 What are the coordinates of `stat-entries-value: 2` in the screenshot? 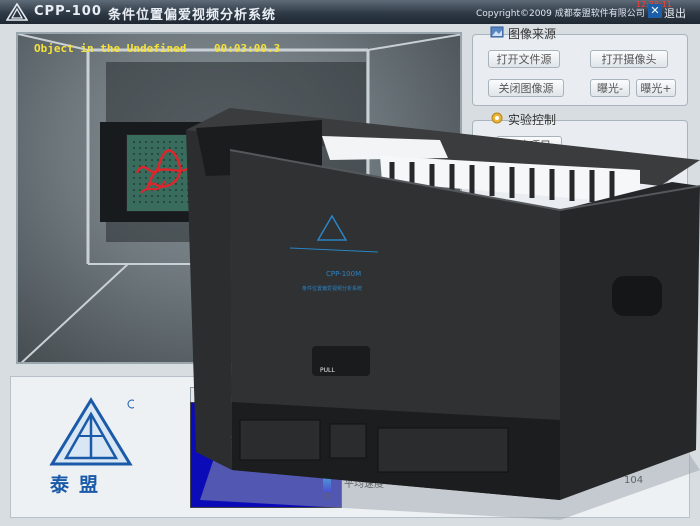 It's located at (387, 463).